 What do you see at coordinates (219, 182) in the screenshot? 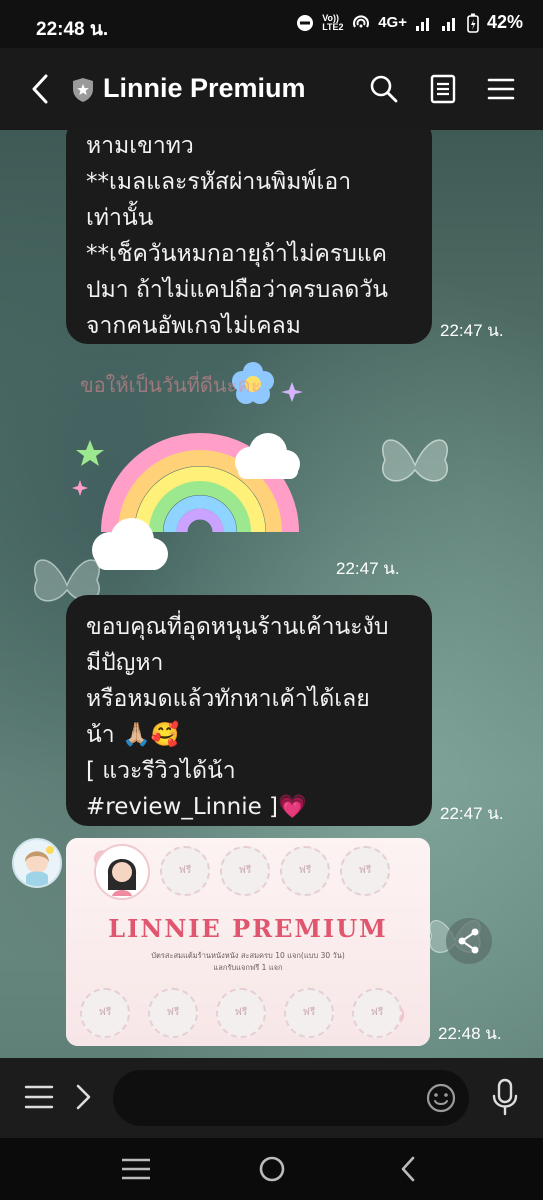
I see `message-line: **เมลและรหัสผ่านพิมพ์เอา` at bounding box center [219, 182].